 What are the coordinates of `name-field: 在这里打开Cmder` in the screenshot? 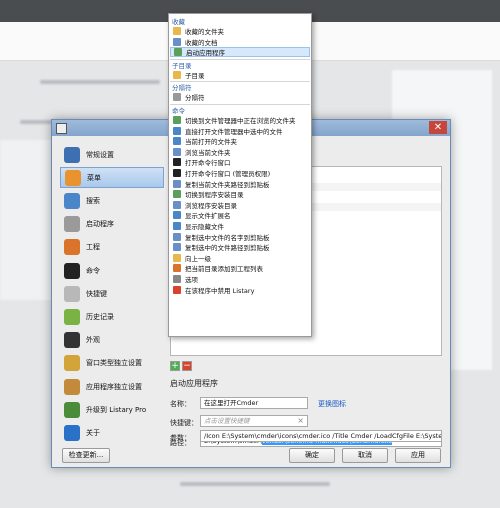 It's located at (254, 403).